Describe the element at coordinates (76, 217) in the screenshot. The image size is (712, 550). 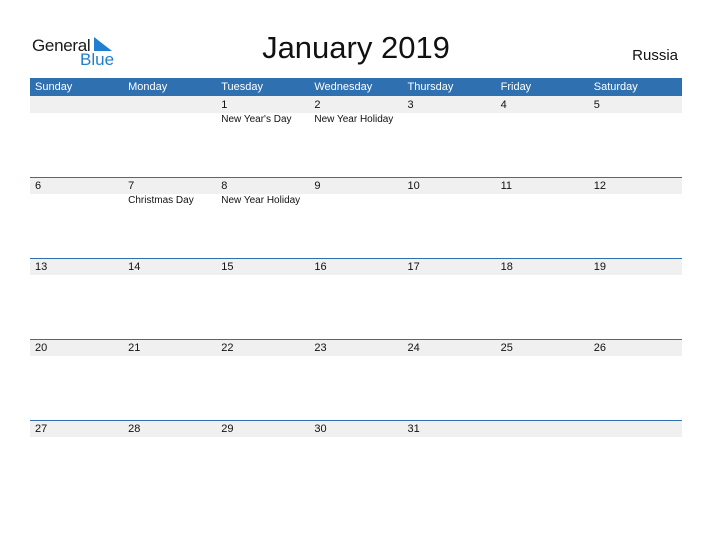
I see `day-cell: 6` at that location.